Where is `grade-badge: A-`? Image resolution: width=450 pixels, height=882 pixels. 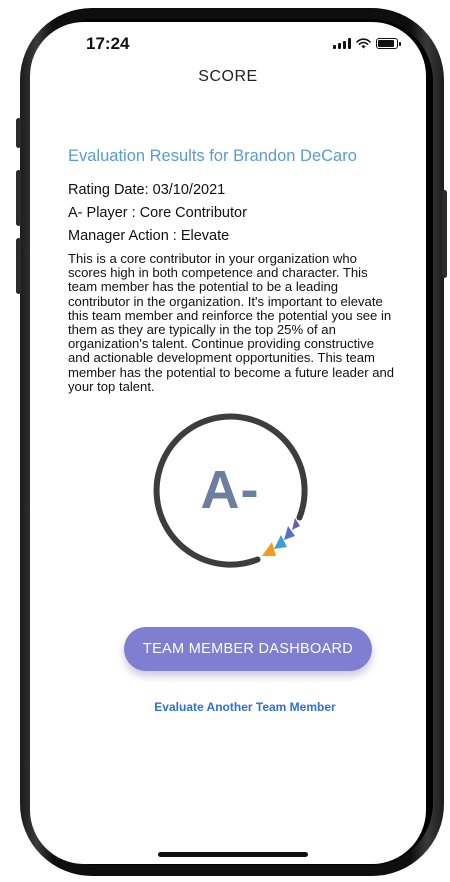 grade-badge: A- is located at coordinates (230, 490).